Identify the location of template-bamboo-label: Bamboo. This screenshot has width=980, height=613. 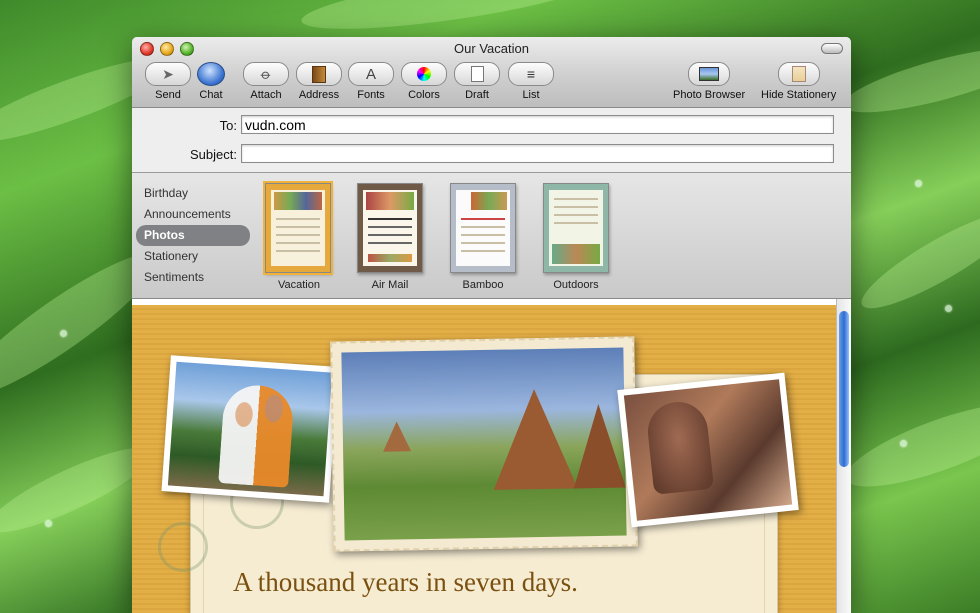
(483, 285).